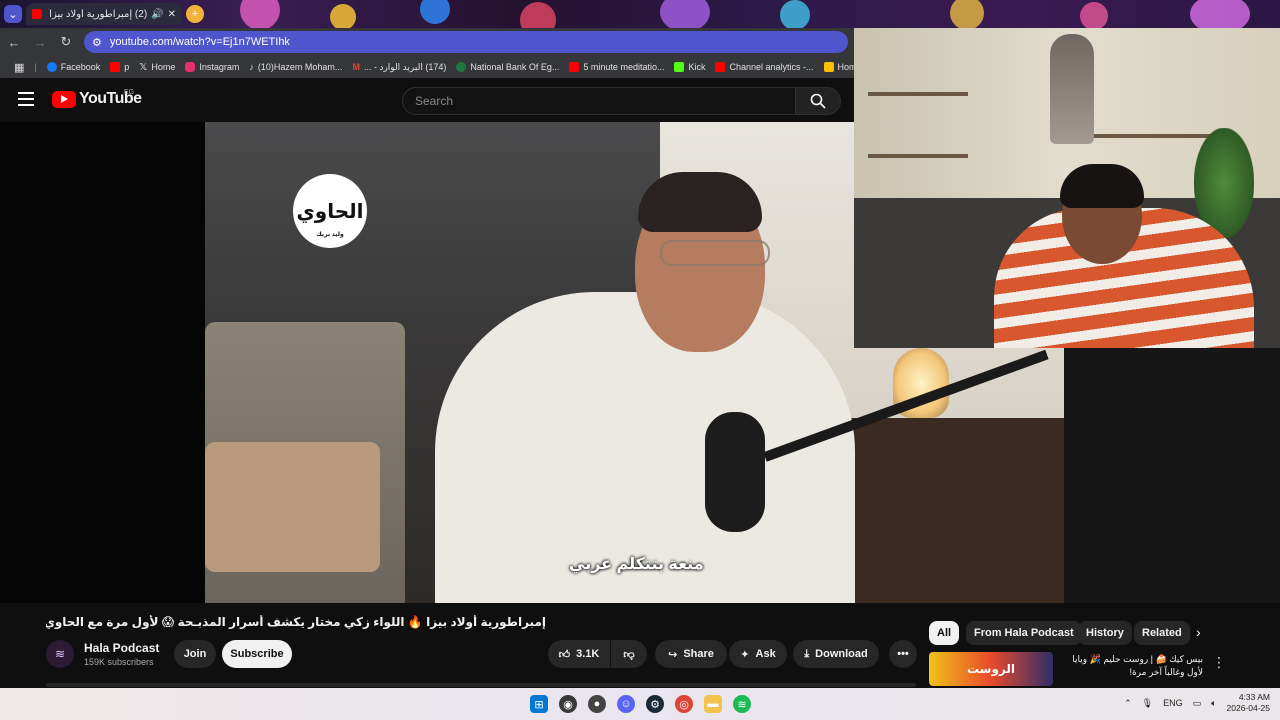  What do you see at coordinates (1105, 633) in the screenshot?
I see `chip-history: History` at bounding box center [1105, 633].